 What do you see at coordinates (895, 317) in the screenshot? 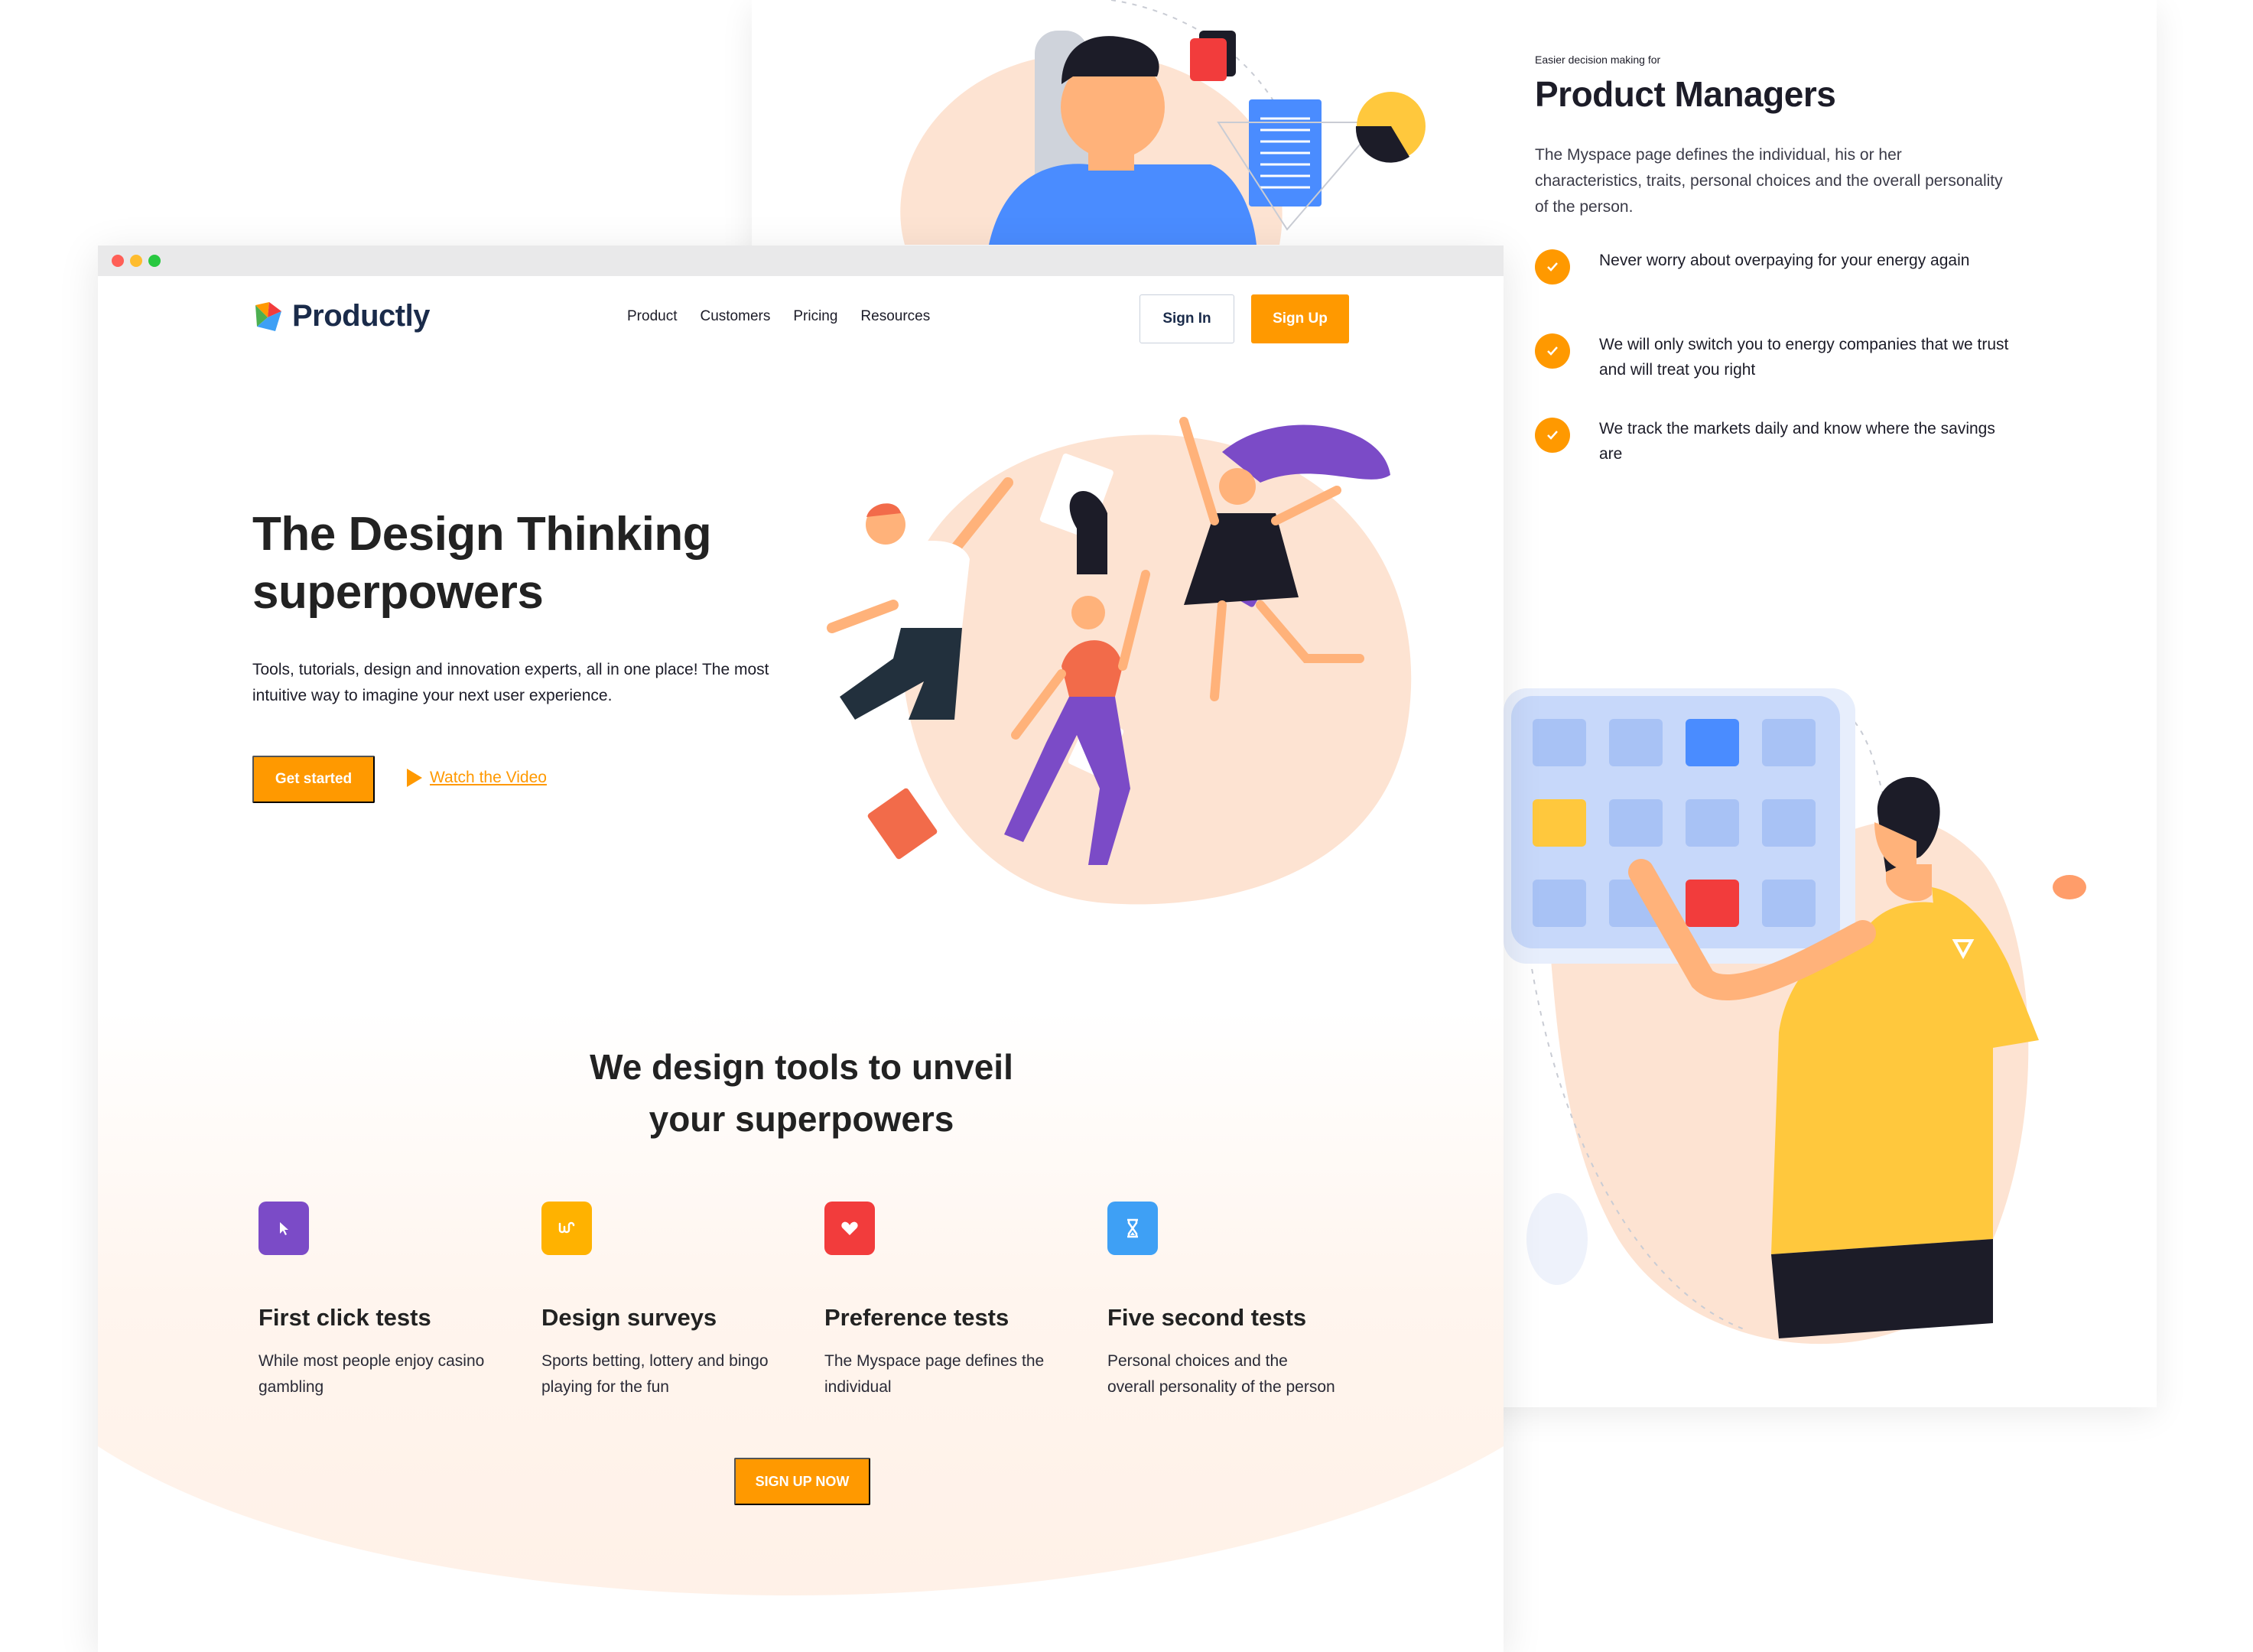
I see `nav-link-resources: Resources` at bounding box center [895, 317].